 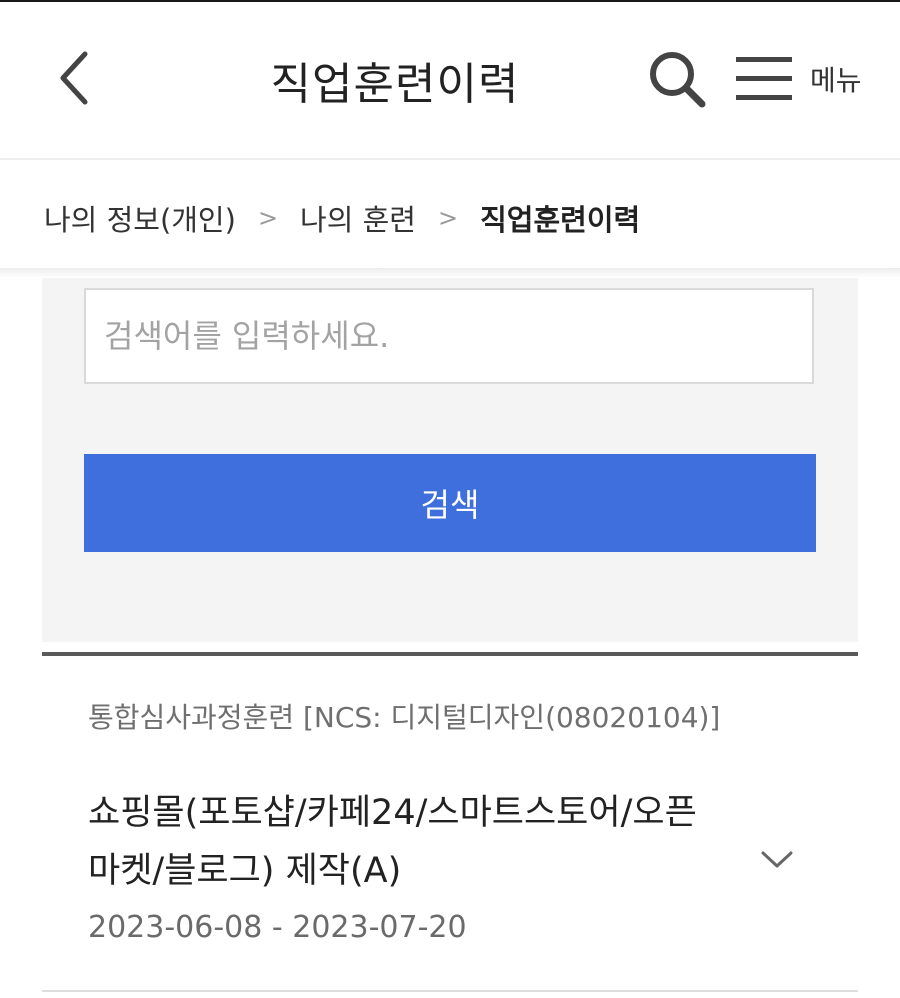 I want to click on search-icon, so click(x=678, y=80).